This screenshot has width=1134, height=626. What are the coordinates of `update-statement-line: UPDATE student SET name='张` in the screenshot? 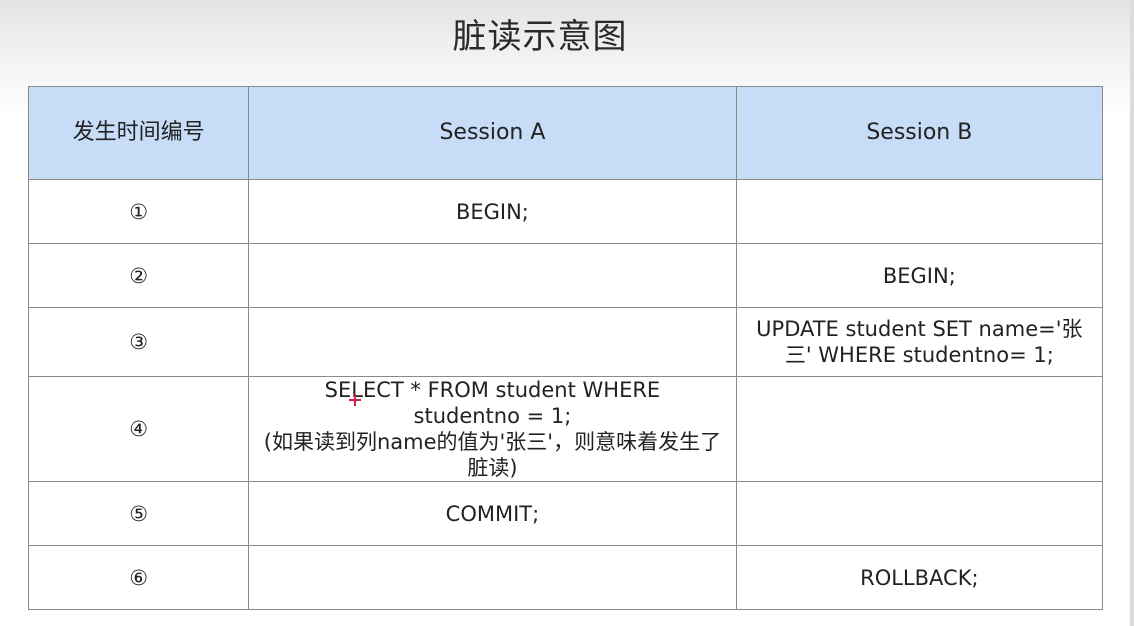 It's located at (919, 329).